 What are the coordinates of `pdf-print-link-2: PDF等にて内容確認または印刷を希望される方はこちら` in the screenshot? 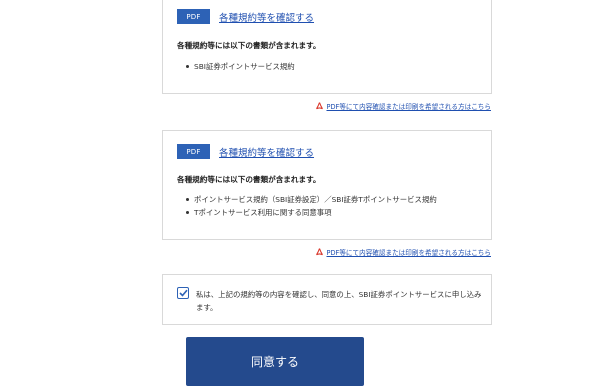 It's located at (403, 252).